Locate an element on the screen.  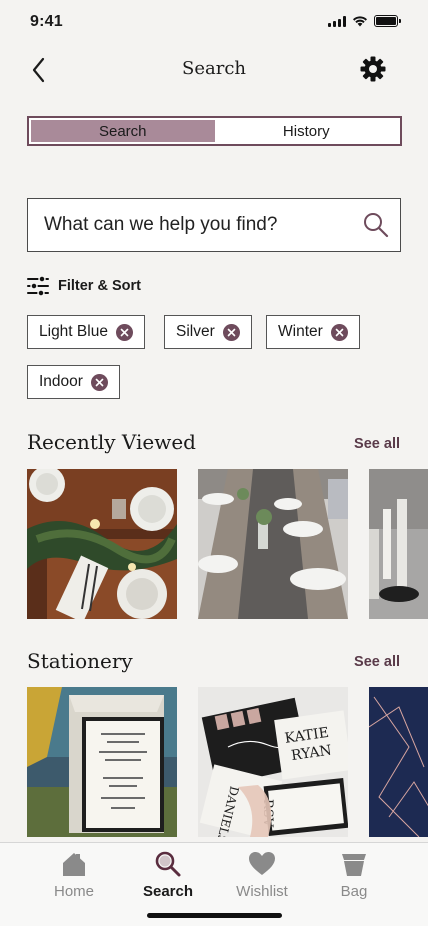
wifi-icon is located at coordinates (360, 21).